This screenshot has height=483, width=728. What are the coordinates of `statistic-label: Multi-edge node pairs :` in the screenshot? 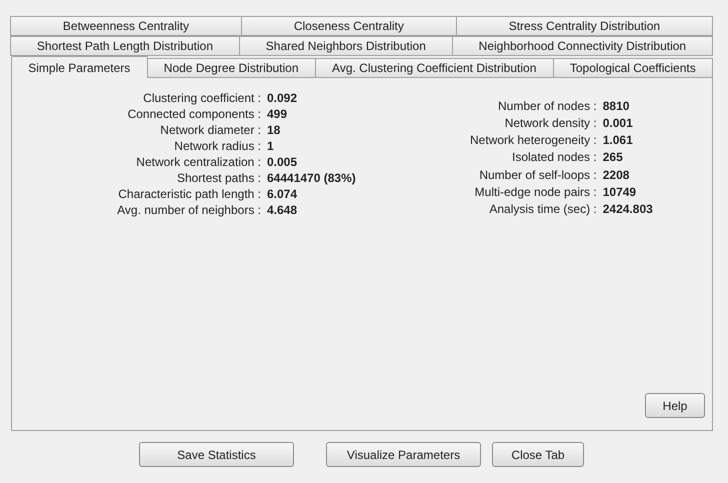 It's located at (535, 192).